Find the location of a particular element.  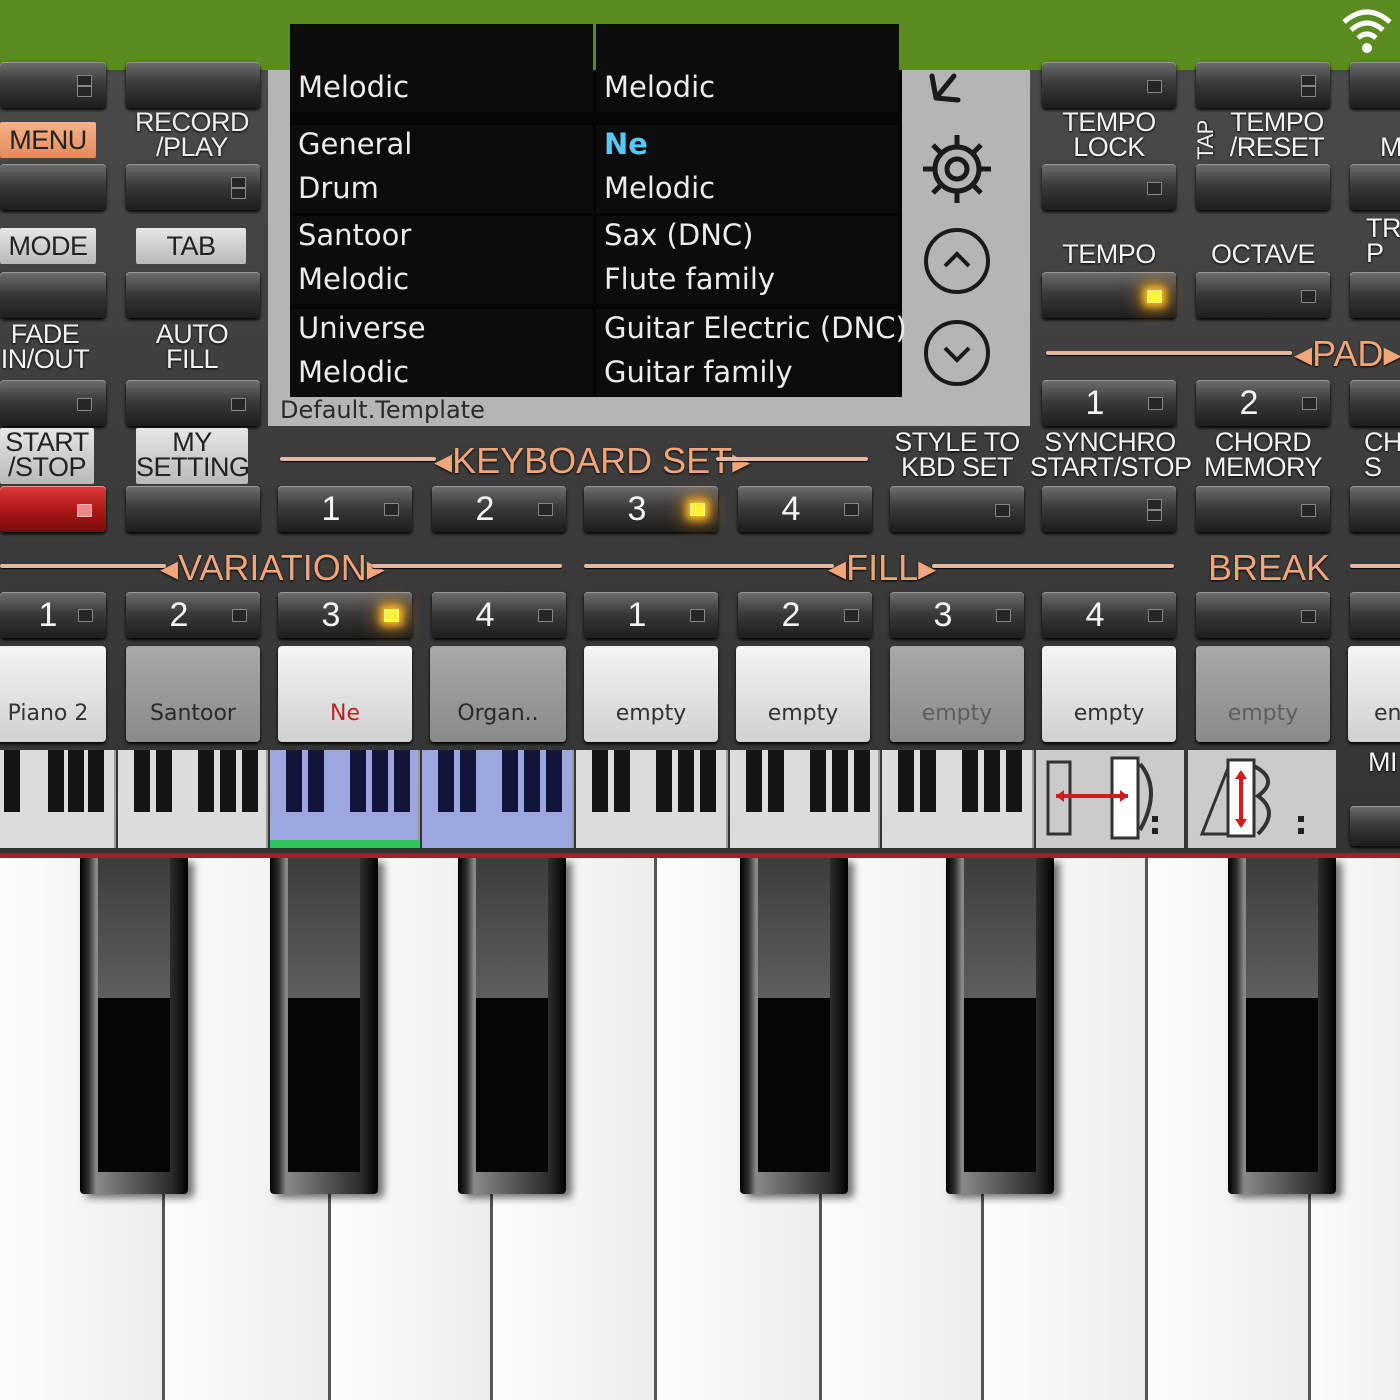

keyboard-set-3-led is located at coordinates (697, 509).